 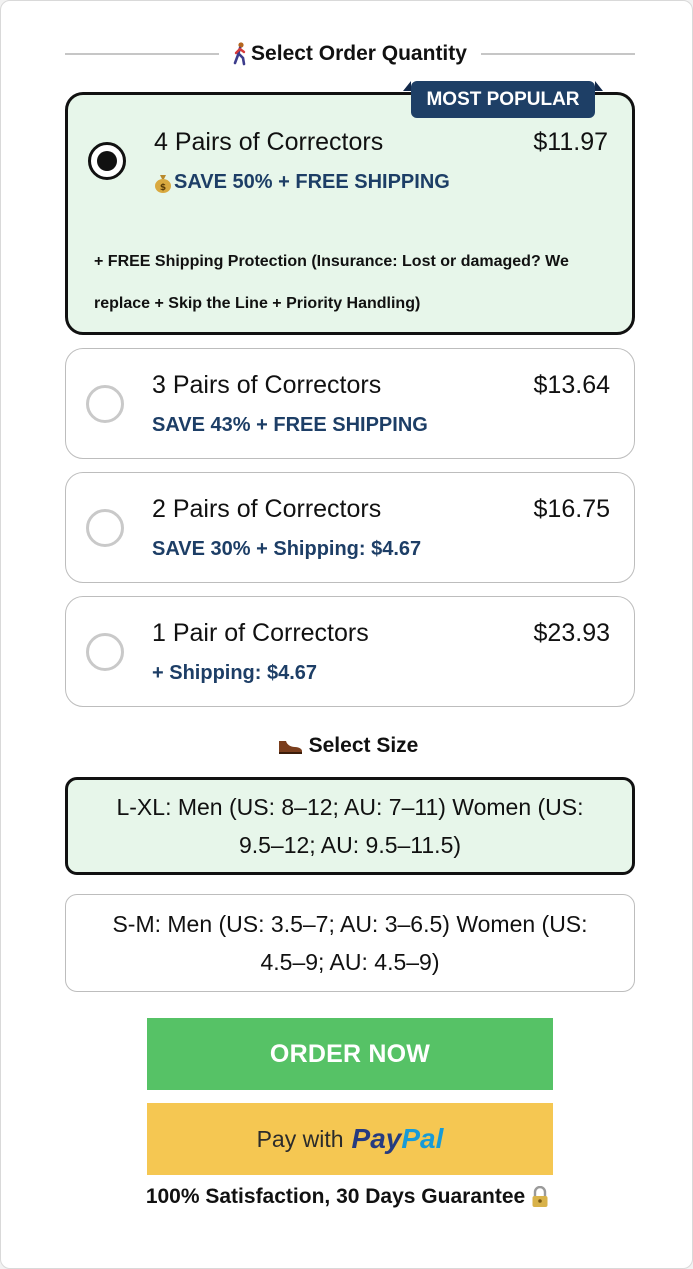 What do you see at coordinates (376, 1138) in the screenshot?
I see `paypal-logo-pay: Pay` at bounding box center [376, 1138].